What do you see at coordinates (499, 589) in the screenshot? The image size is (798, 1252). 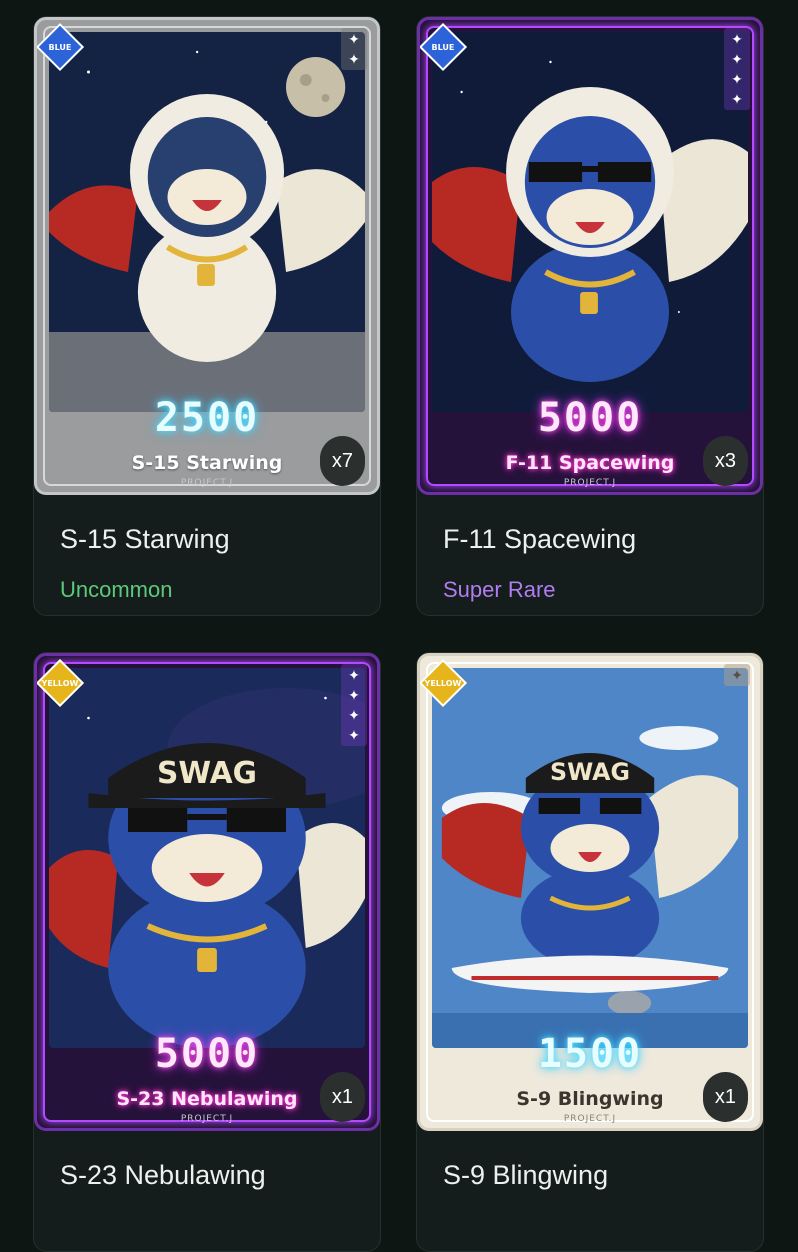 I see `rarity-label: Super Rare` at bounding box center [499, 589].